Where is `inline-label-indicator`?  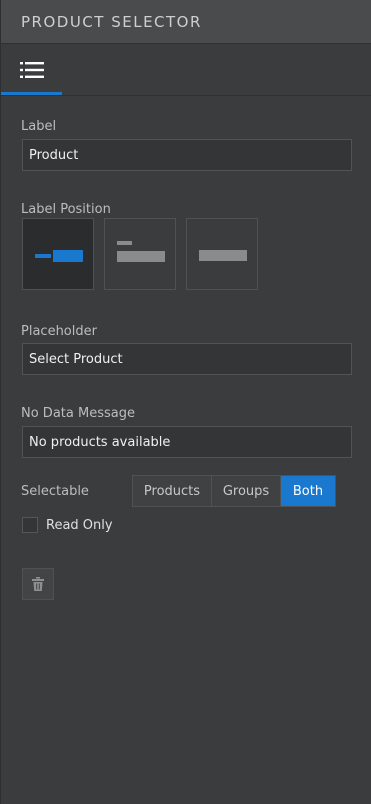 inline-label-indicator is located at coordinates (43, 256).